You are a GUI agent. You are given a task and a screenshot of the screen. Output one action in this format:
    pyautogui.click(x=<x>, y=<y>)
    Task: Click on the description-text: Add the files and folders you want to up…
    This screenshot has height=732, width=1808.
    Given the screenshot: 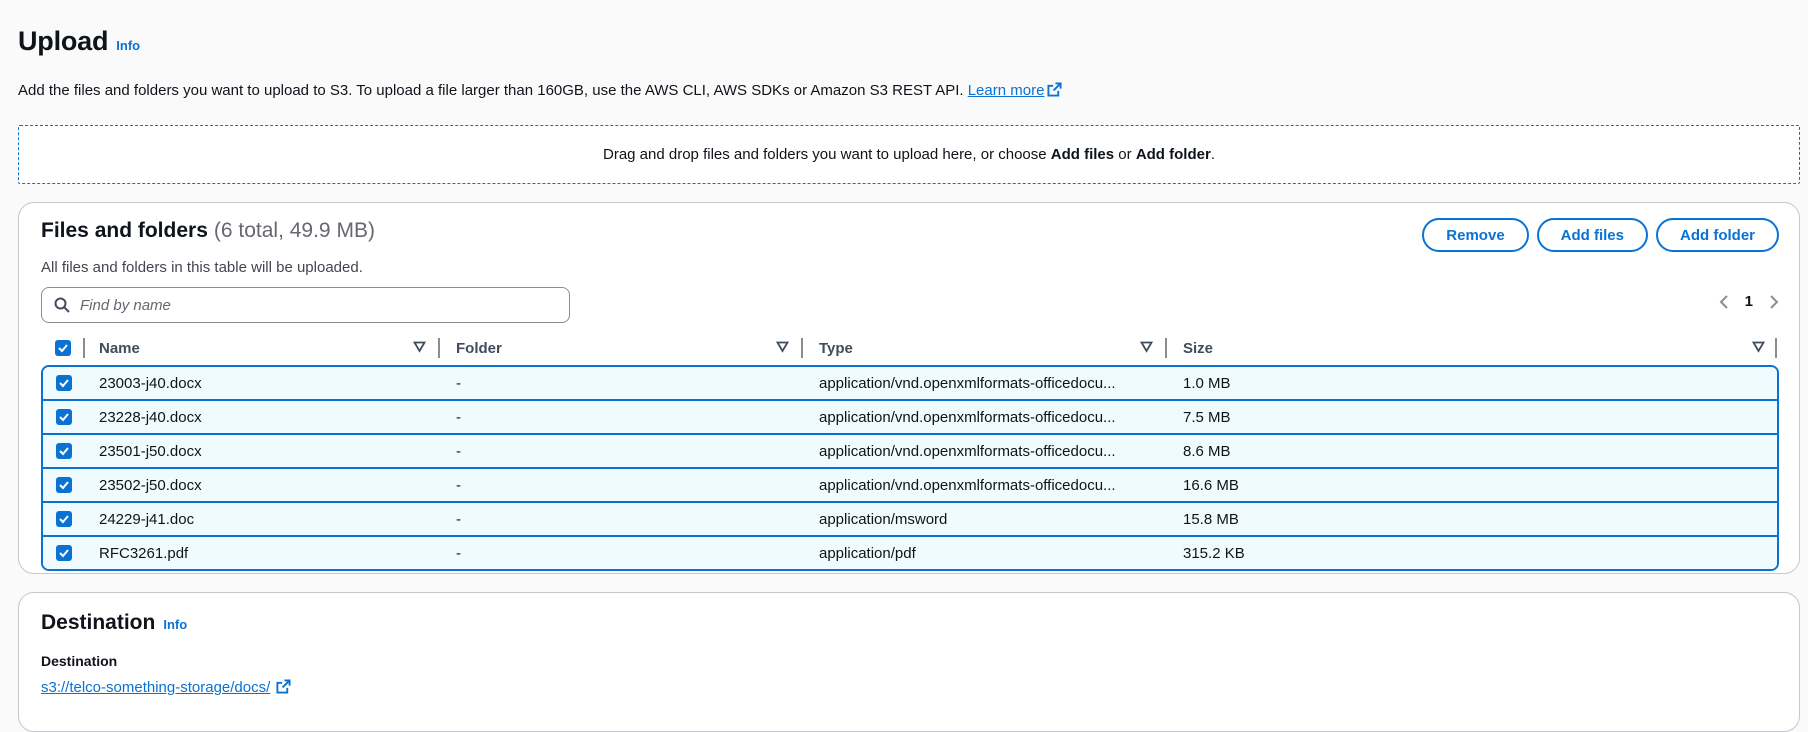 What is the action you would take?
    pyautogui.click(x=491, y=90)
    